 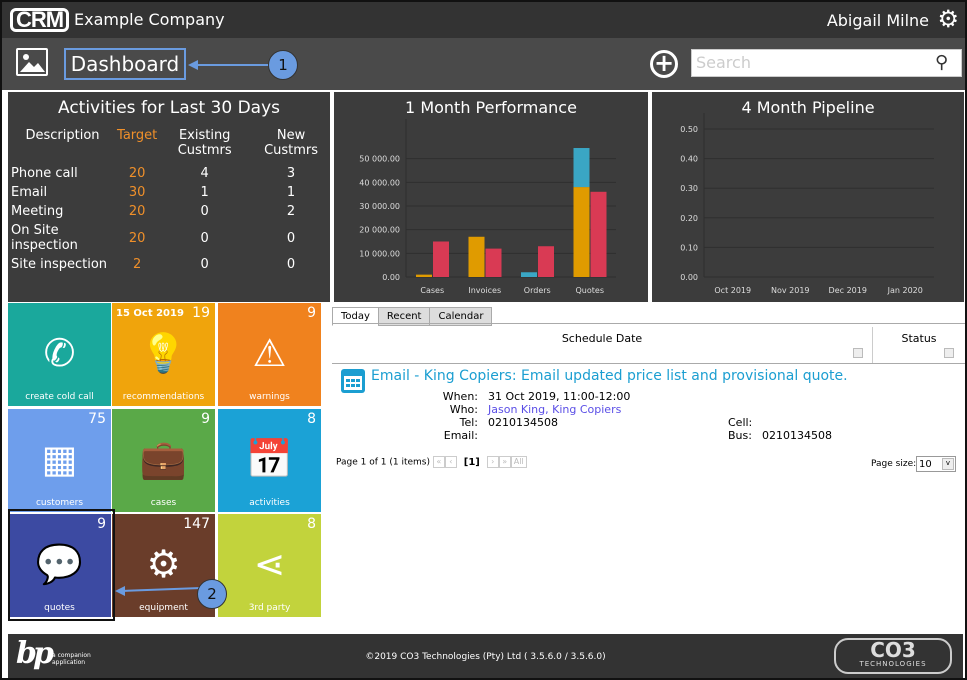 I want to click on activity-cell: 3, so click(x=291, y=173).